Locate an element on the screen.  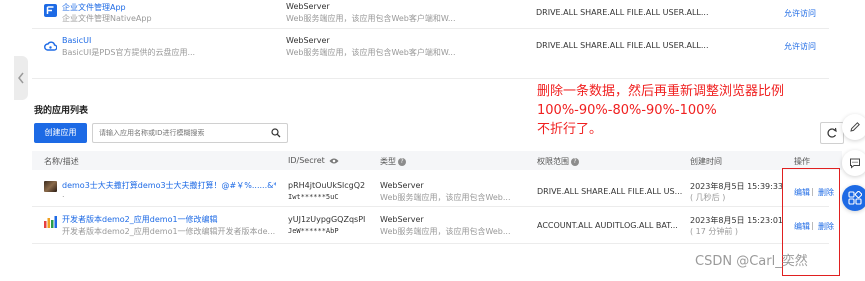
search-box is located at coordinates (190, 133).